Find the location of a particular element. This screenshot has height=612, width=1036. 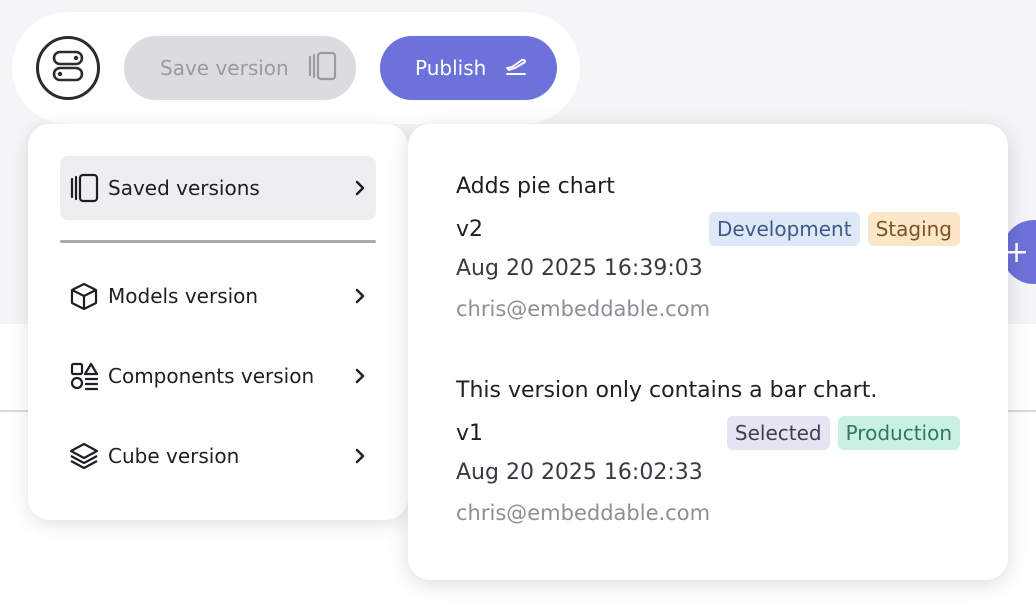

menu-item-label: Components version is located at coordinates (211, 376).